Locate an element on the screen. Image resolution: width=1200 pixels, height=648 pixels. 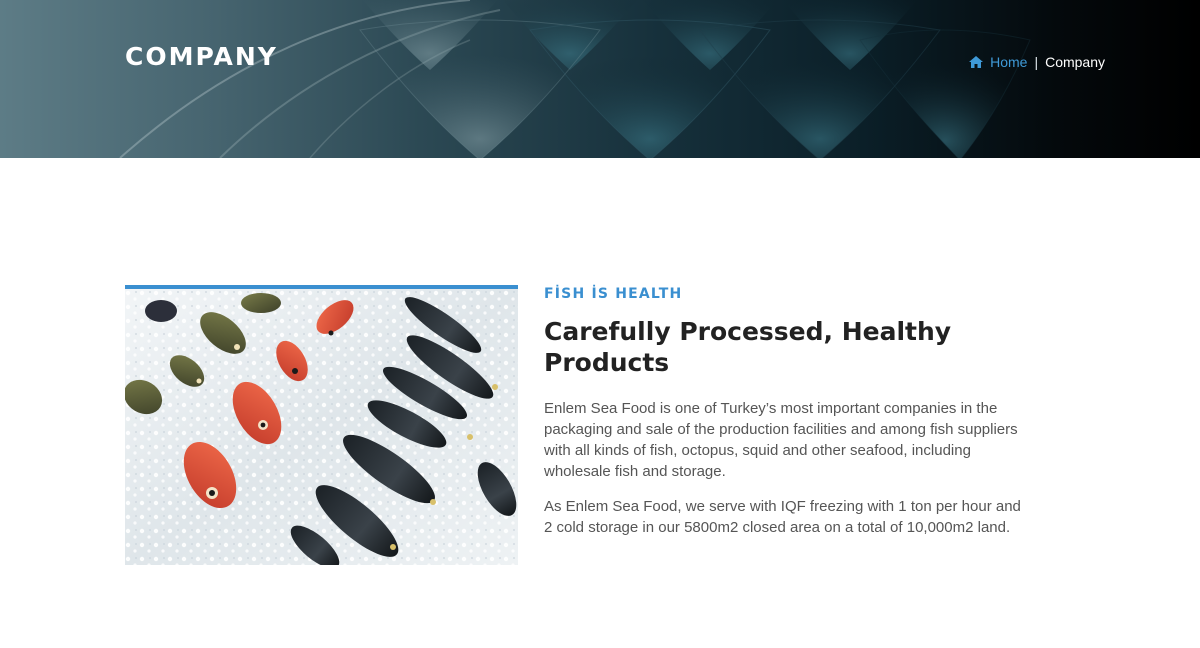
breadcrumb-home-link: Home is located at coordinates (998, 62).